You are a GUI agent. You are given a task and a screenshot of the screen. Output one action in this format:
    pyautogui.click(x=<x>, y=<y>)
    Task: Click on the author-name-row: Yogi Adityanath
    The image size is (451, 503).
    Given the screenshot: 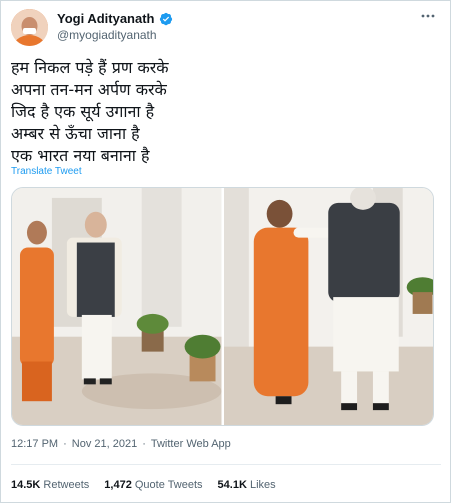 What is the action you would take?
    pyautogui.click(x=115, y=18)
    